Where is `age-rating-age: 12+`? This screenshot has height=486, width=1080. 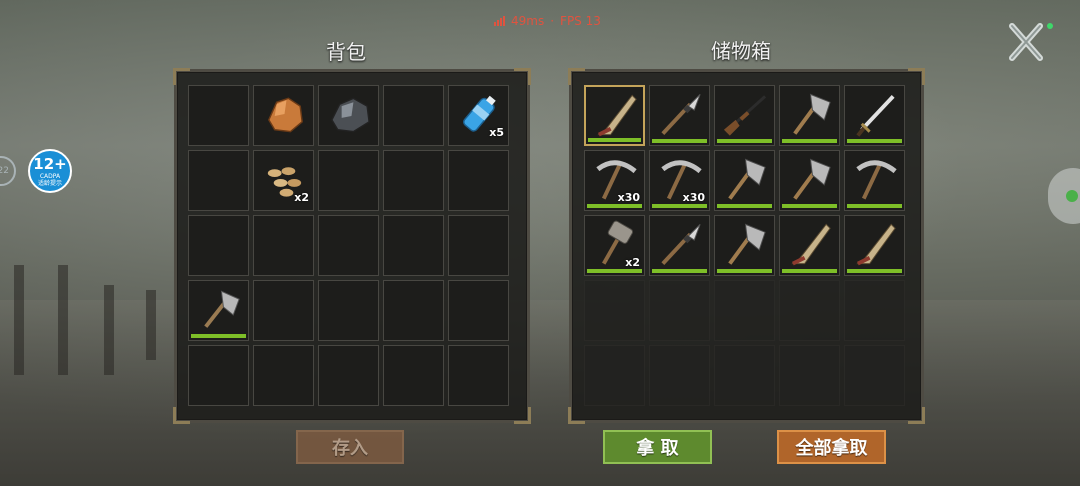 age-rating-age: 12+ is located at coordinates (50, 164).